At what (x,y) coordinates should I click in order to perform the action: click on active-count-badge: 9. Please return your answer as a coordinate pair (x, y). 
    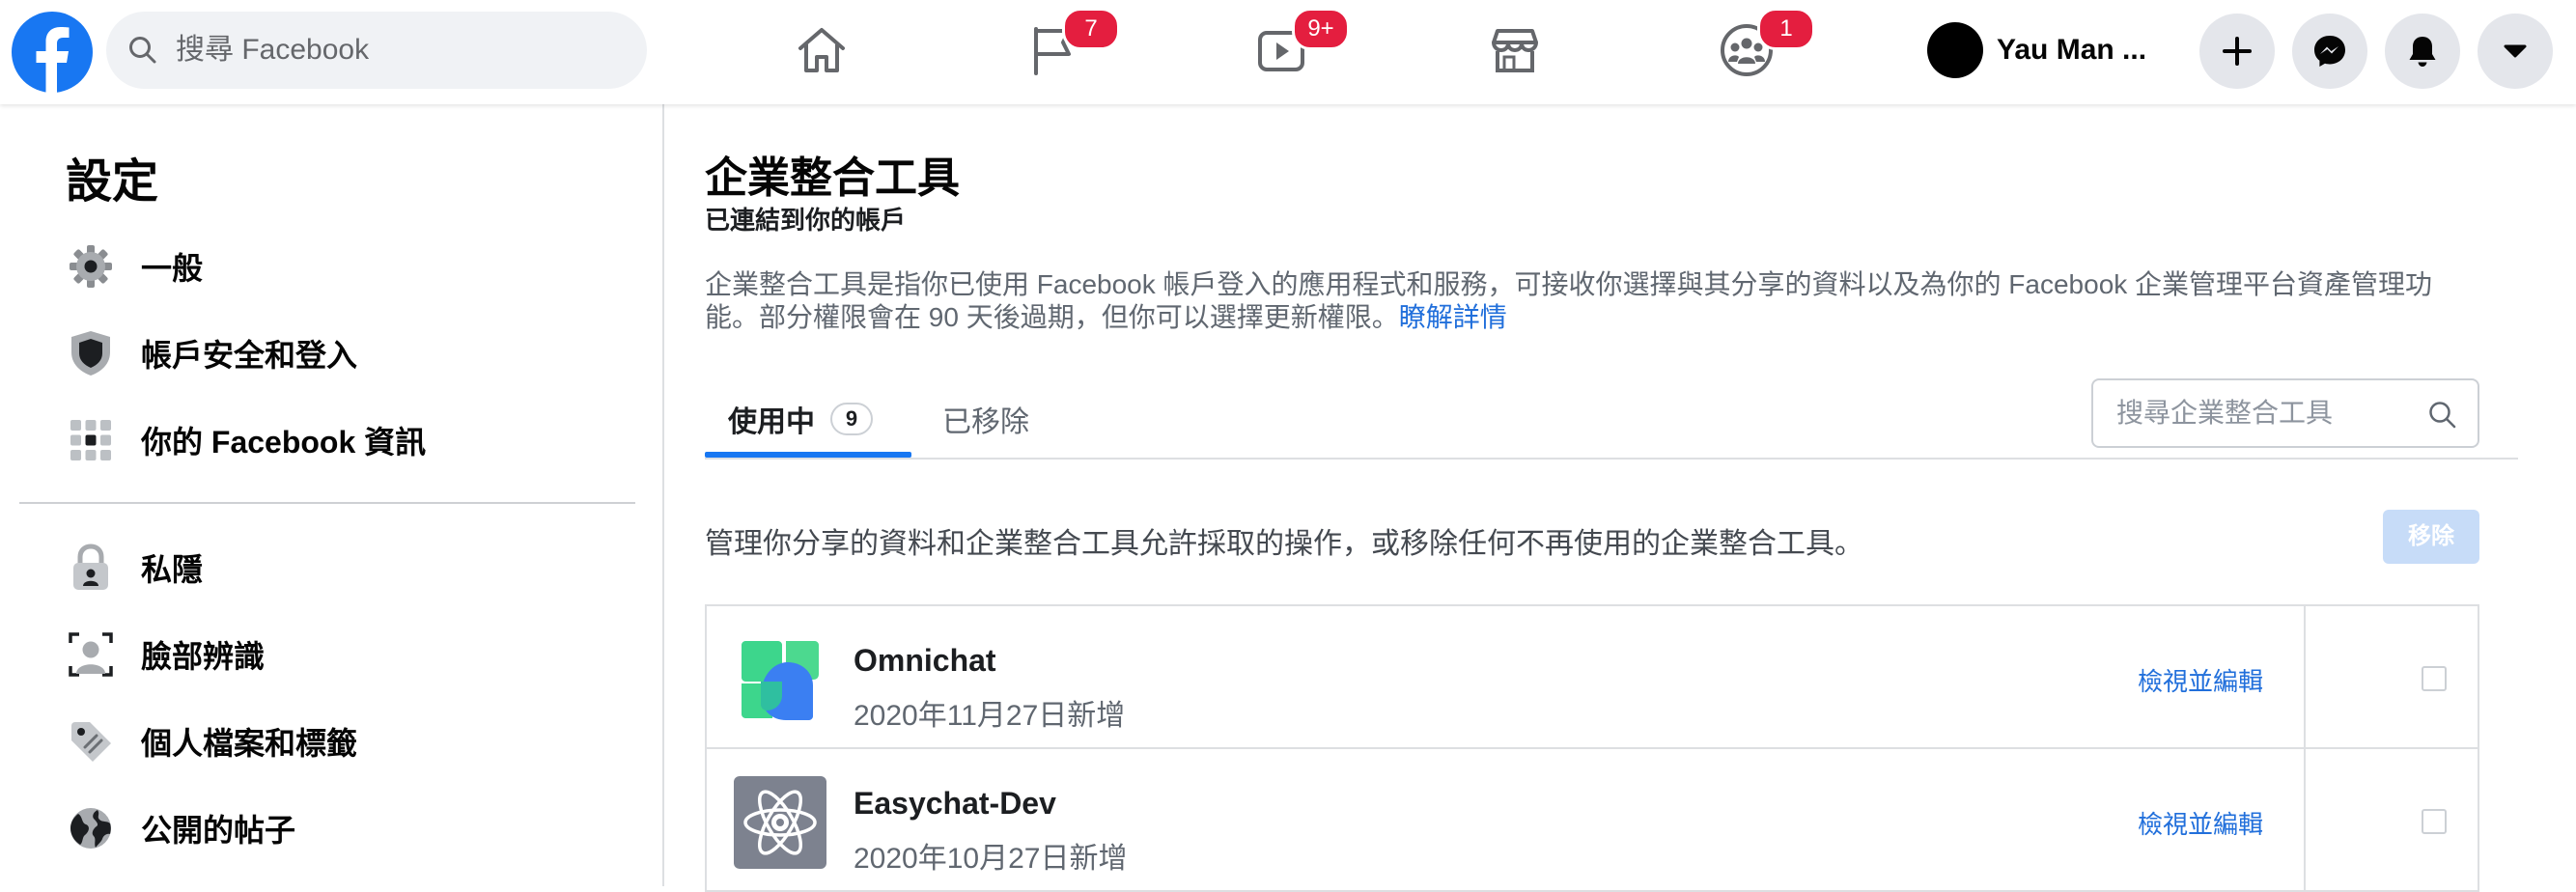
    Looking at the image, I should click on (852, 419).